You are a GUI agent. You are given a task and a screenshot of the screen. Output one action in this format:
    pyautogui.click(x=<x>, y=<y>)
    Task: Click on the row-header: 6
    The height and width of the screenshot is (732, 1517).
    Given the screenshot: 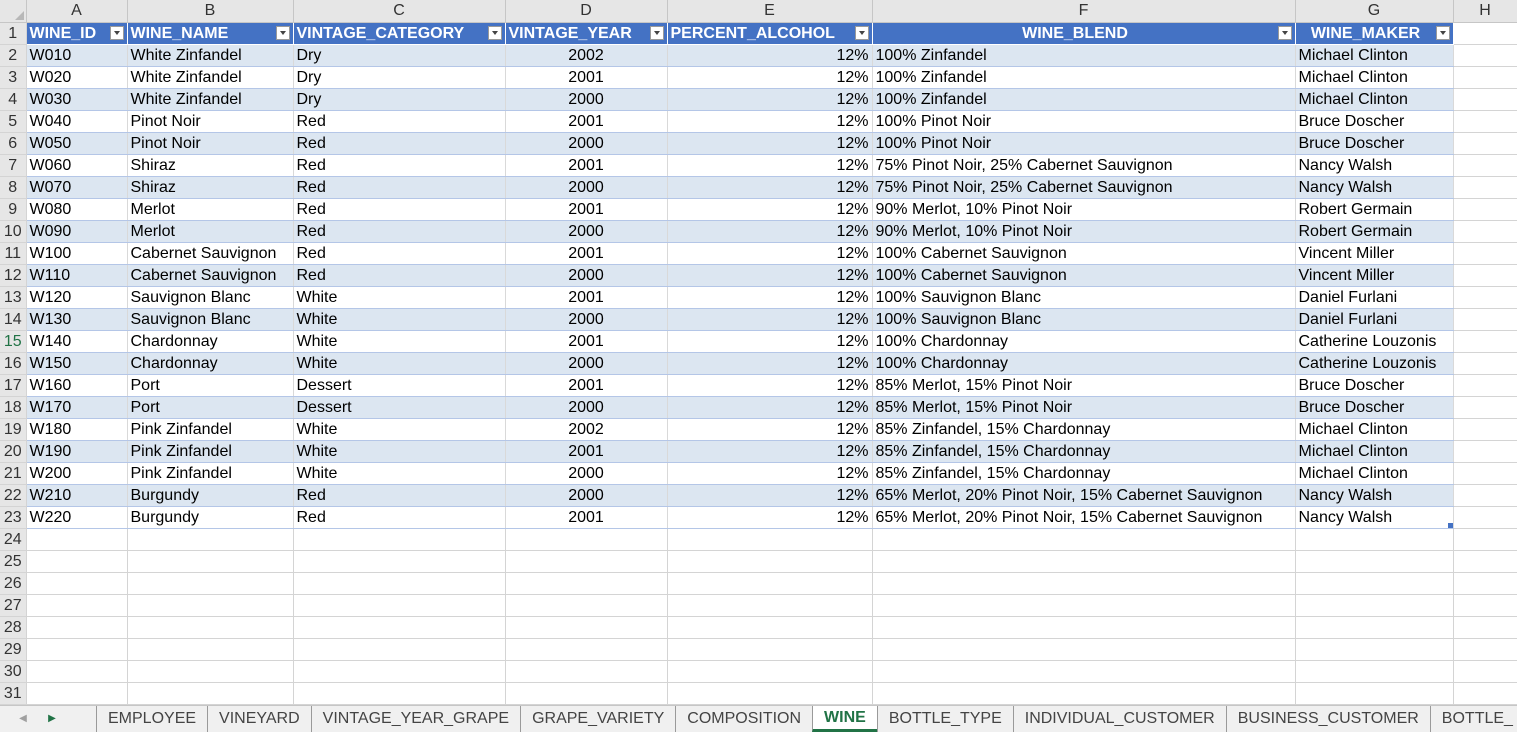 What is the action you would take?
    pyautogui.click(x=13, y=143)
    